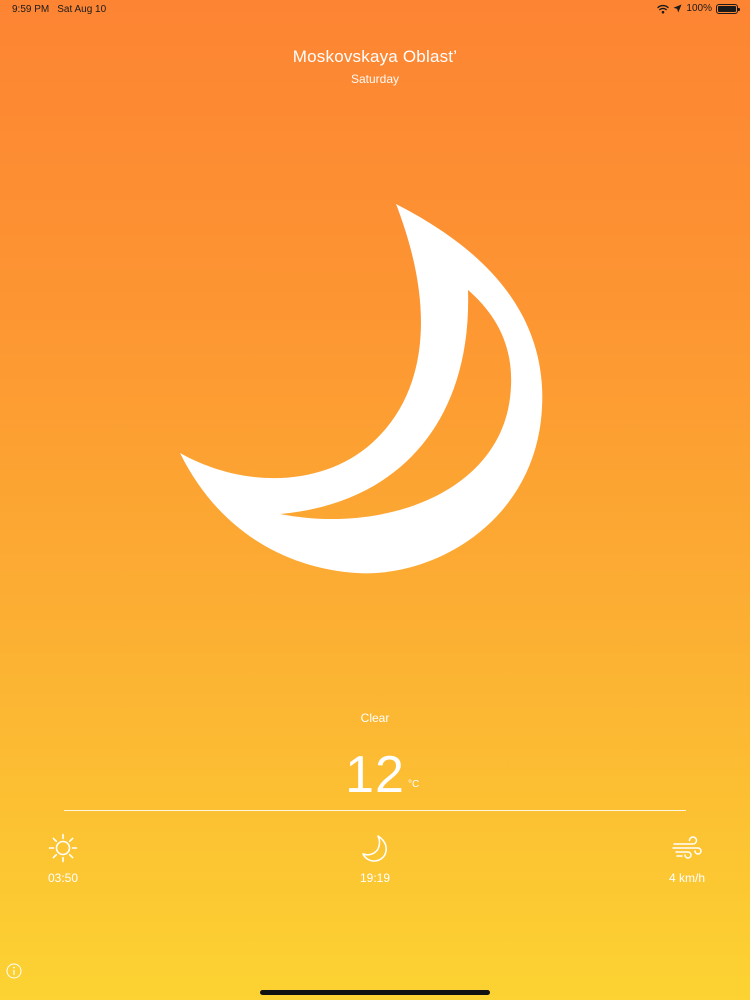  I want to click on moon-icon, so click(374, 848).